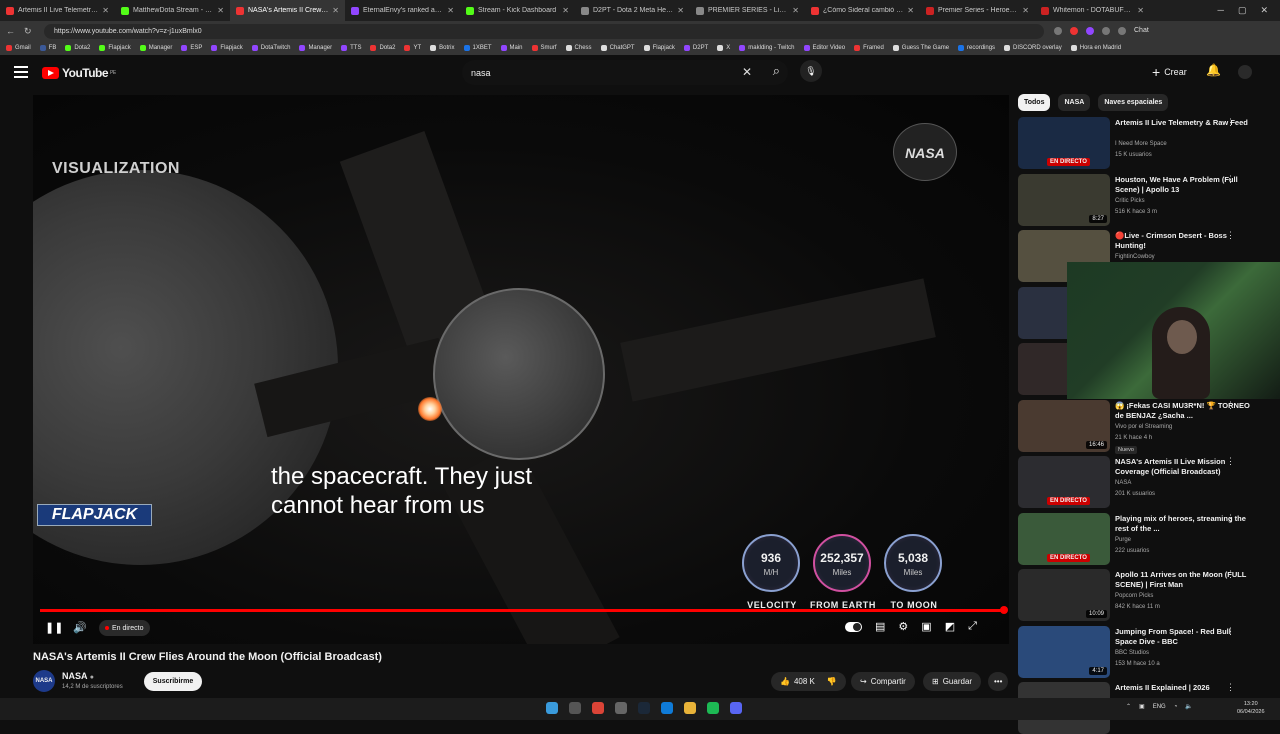 This screenshot has height=734, width=1280. Describe the element at coordinates (517, 10) in the screenshot. I see `browser-tab: Stream - Kick Dashboard ✕` at that location.